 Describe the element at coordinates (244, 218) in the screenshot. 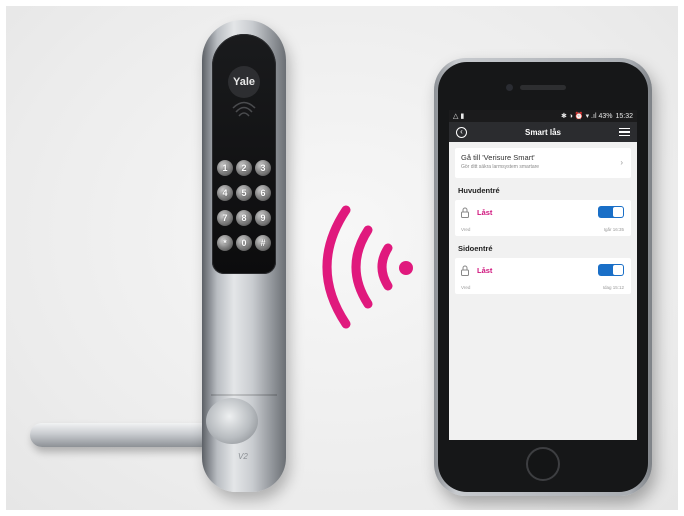

I see `keypad-key: 8` at that location.